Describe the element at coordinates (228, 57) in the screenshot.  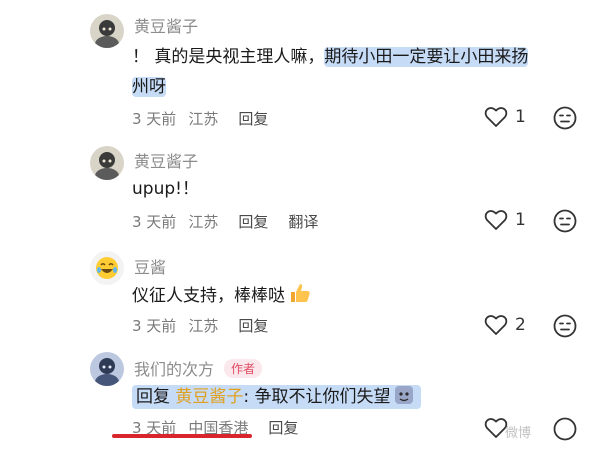
I see `comment-text-plain: ！ 真的是央视主理人嘛，` at that location.